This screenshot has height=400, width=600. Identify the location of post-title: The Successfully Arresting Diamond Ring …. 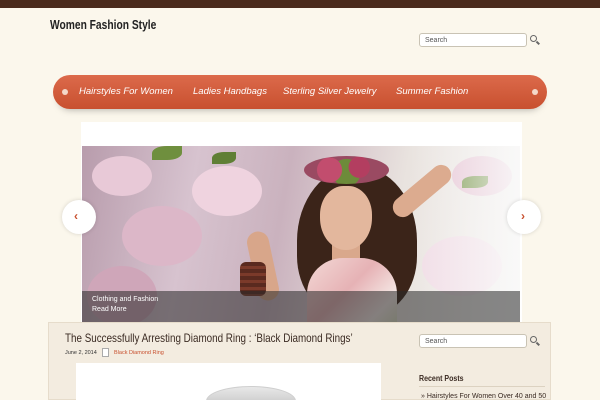
(209, 338).